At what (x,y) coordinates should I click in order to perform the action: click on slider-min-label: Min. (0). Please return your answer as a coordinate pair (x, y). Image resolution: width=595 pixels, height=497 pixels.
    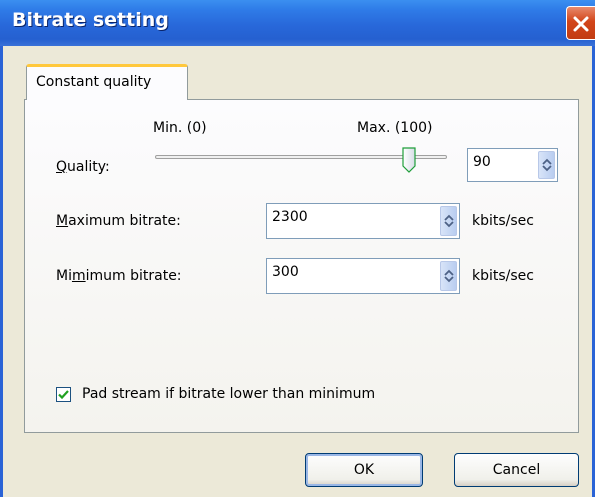
    Looking at the image, I should click on (180, 128).